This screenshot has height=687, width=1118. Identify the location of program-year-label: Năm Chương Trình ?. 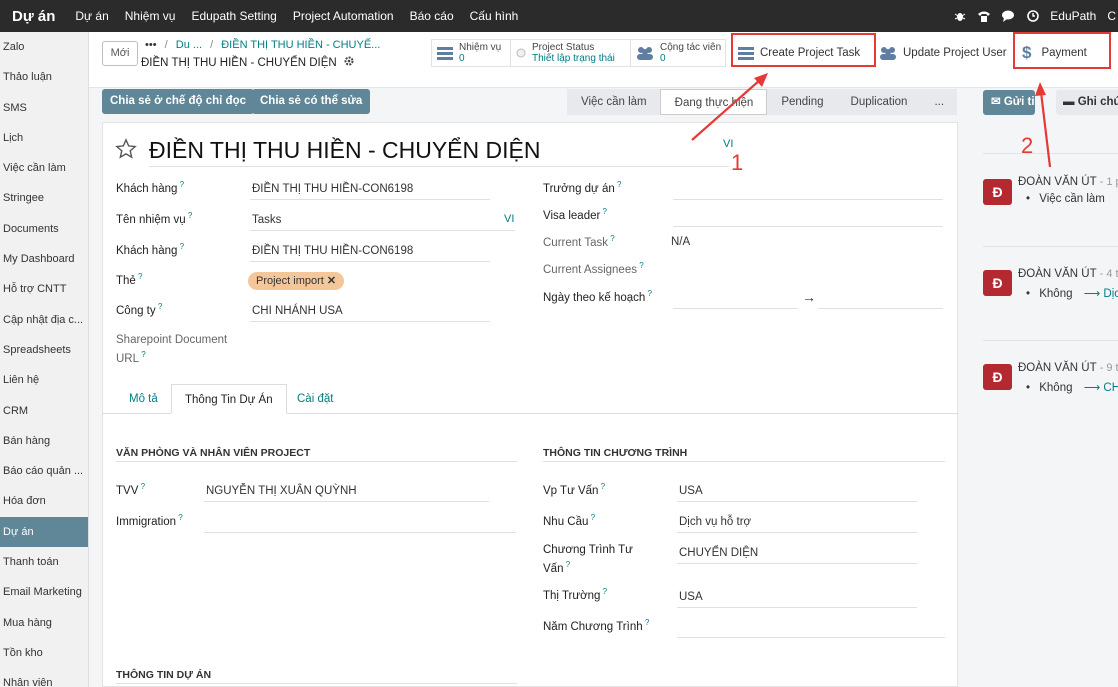
(596, 625).